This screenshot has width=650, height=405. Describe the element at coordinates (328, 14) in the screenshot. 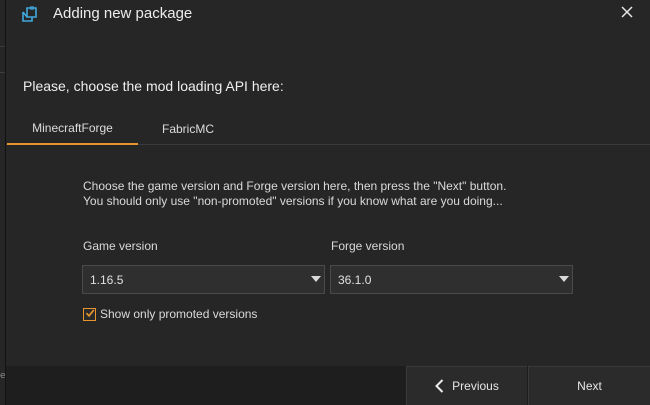

I see `title-bar: Adding new package` at that location.